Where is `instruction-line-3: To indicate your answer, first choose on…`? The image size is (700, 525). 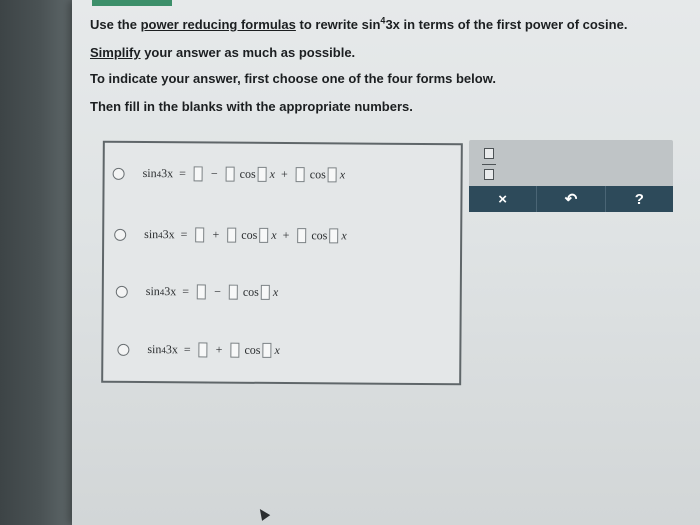 instruction-line-3: To indicate your answer, first choose on… is located at coordinates (293, 78).